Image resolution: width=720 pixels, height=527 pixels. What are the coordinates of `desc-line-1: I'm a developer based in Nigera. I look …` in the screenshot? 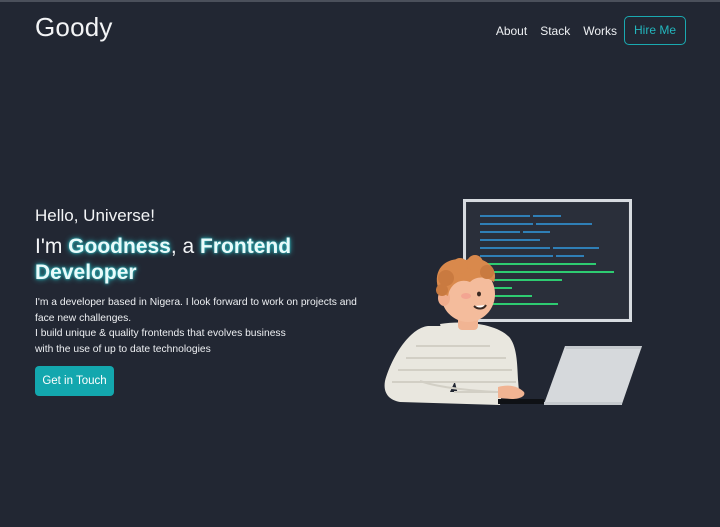 It's located at (196, 310).